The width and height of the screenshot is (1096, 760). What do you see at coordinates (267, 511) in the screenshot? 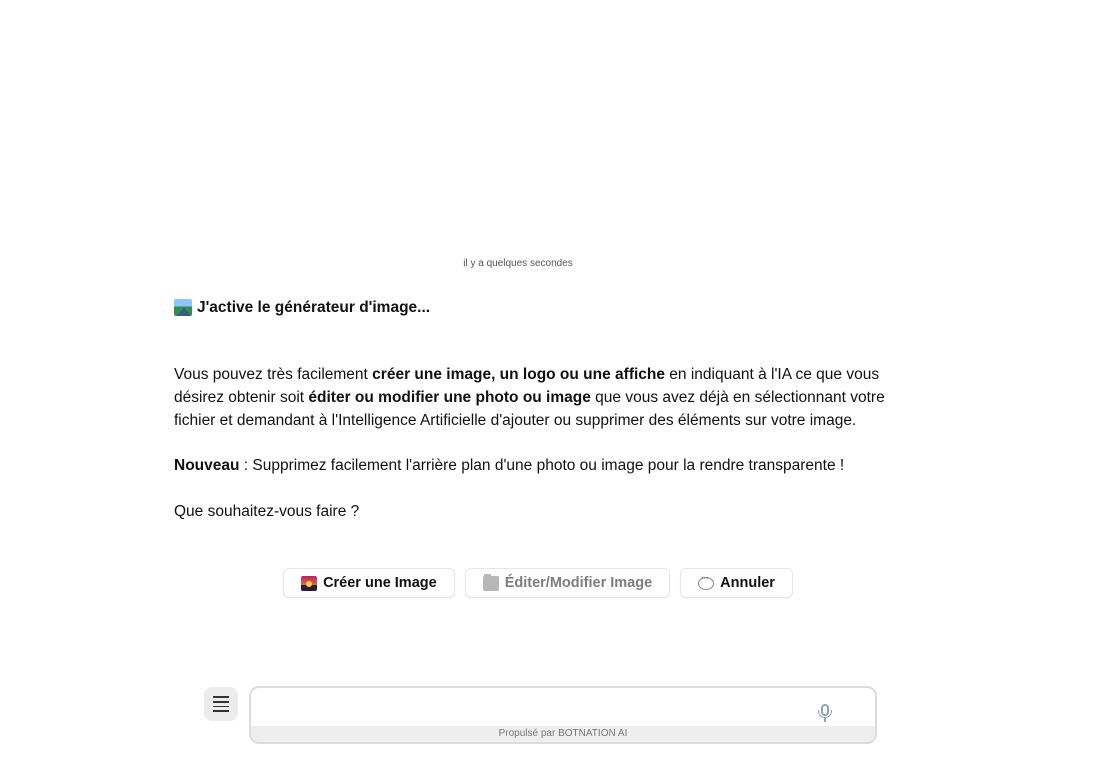
I see `message-question: Que souhaitez-vous faire ?` at bounding box center [267, 511].